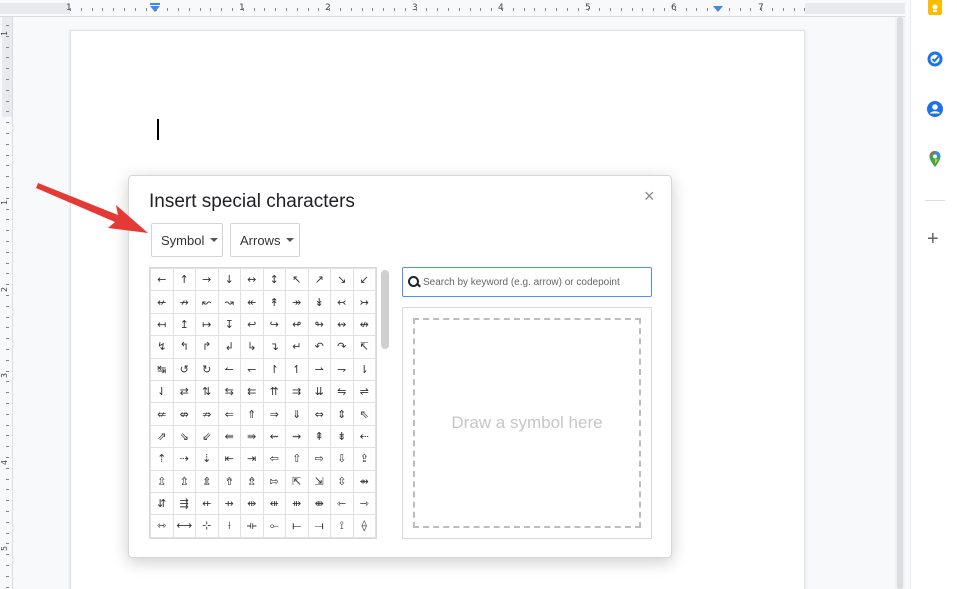 Image resolution: width=957 pixels, height=589 pixels. I want to click on symbol-cell: ⇜, so click(274, 436).